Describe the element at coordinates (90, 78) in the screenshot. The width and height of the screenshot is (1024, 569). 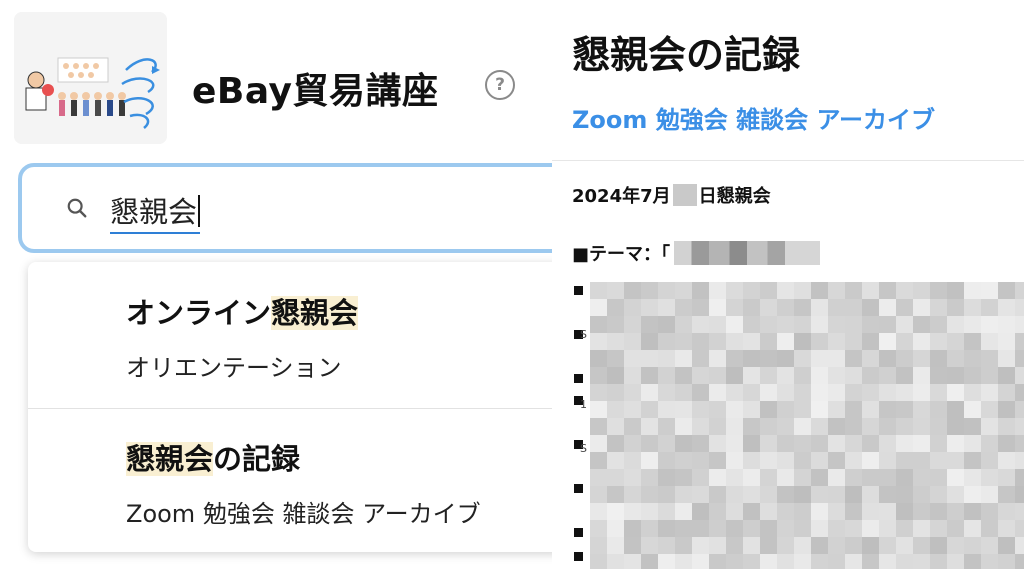
I see `app-logo` at that location.